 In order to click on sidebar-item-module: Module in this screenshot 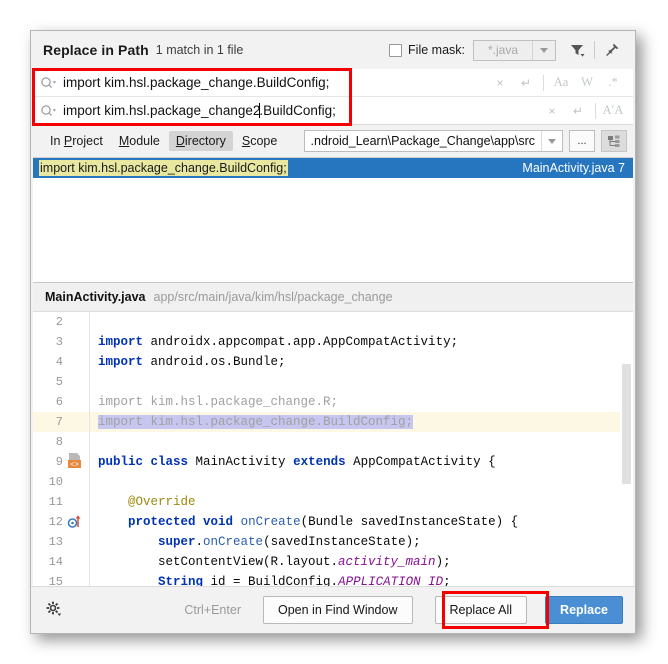, I will do `click(139, 141)`.